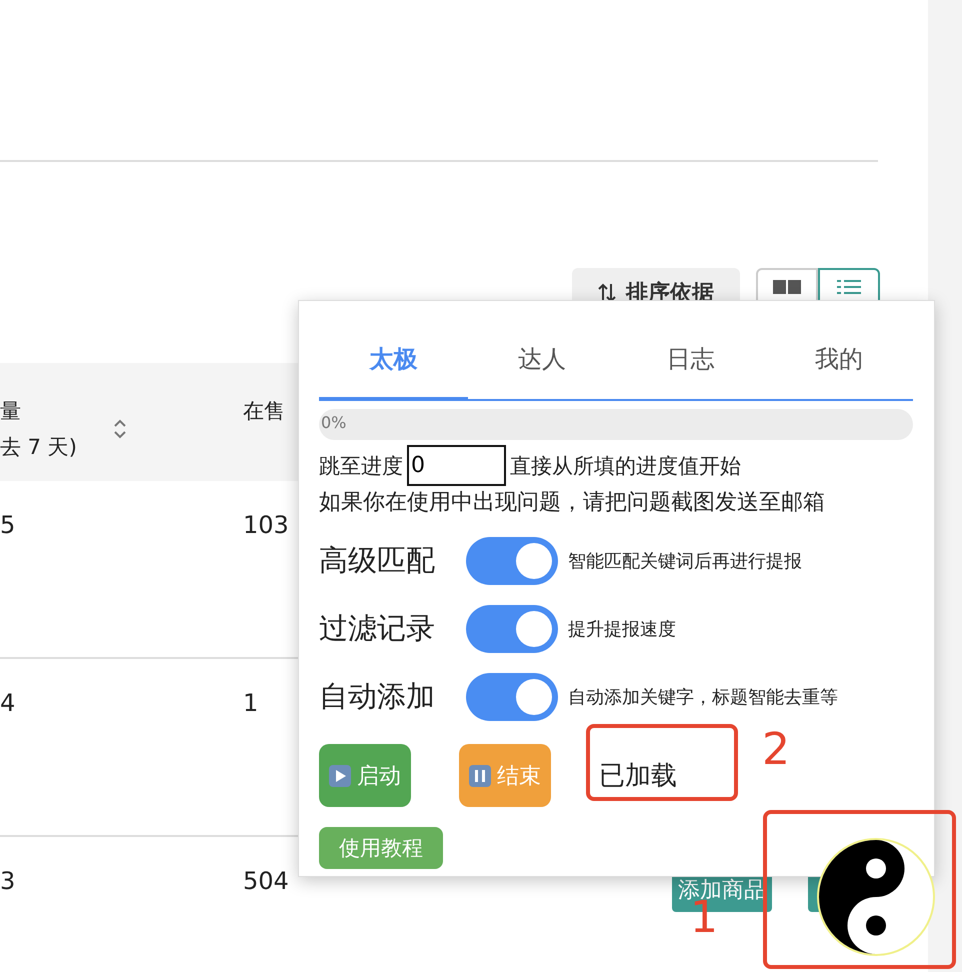 The image size is (962, 972). What do you see at coordinates (456, 465) in the screenshot?
I see `progress-input: 0` at bounding box center [456, 465].